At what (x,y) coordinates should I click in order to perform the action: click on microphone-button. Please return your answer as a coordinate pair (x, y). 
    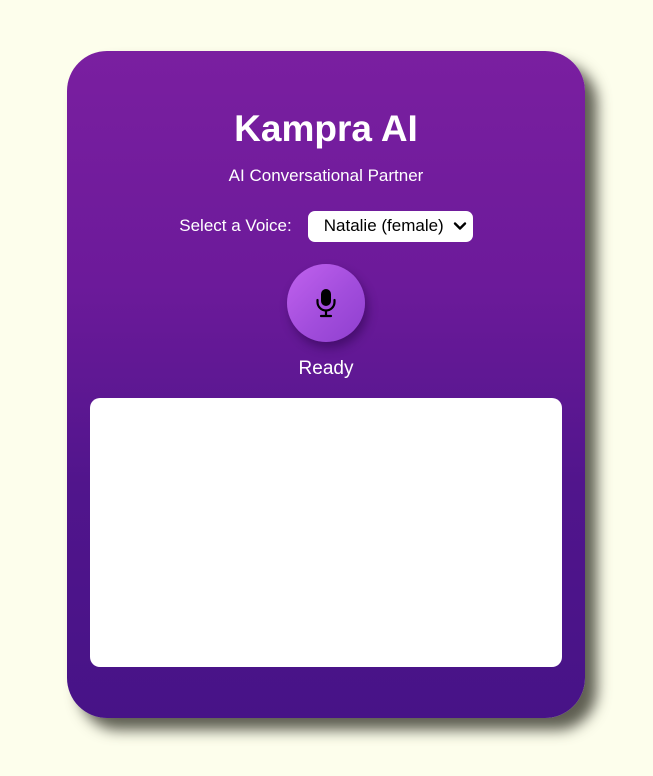
    Looking at the image, I should click on (326, 303).